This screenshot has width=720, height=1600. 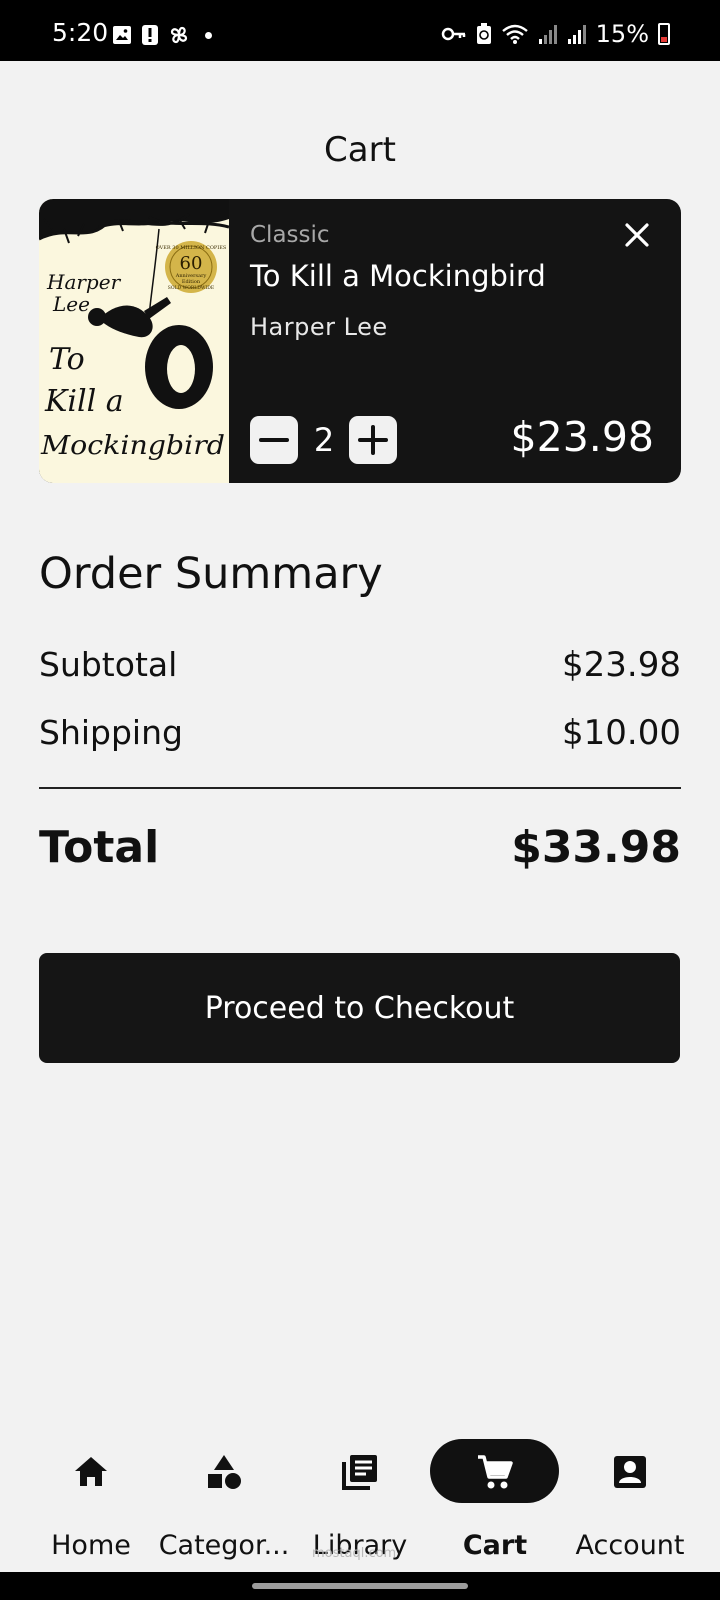 I want to click on status-notification-icons, so click(x=162, y=35).